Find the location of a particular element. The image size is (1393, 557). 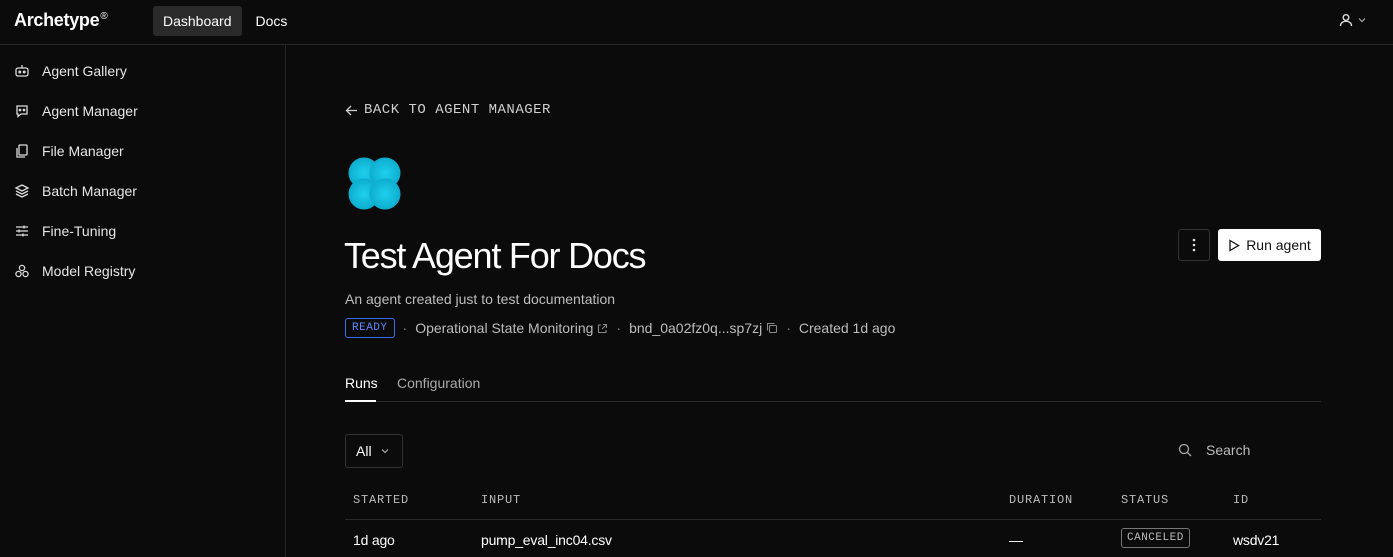

files-icon is located at coordinates (22, 151).